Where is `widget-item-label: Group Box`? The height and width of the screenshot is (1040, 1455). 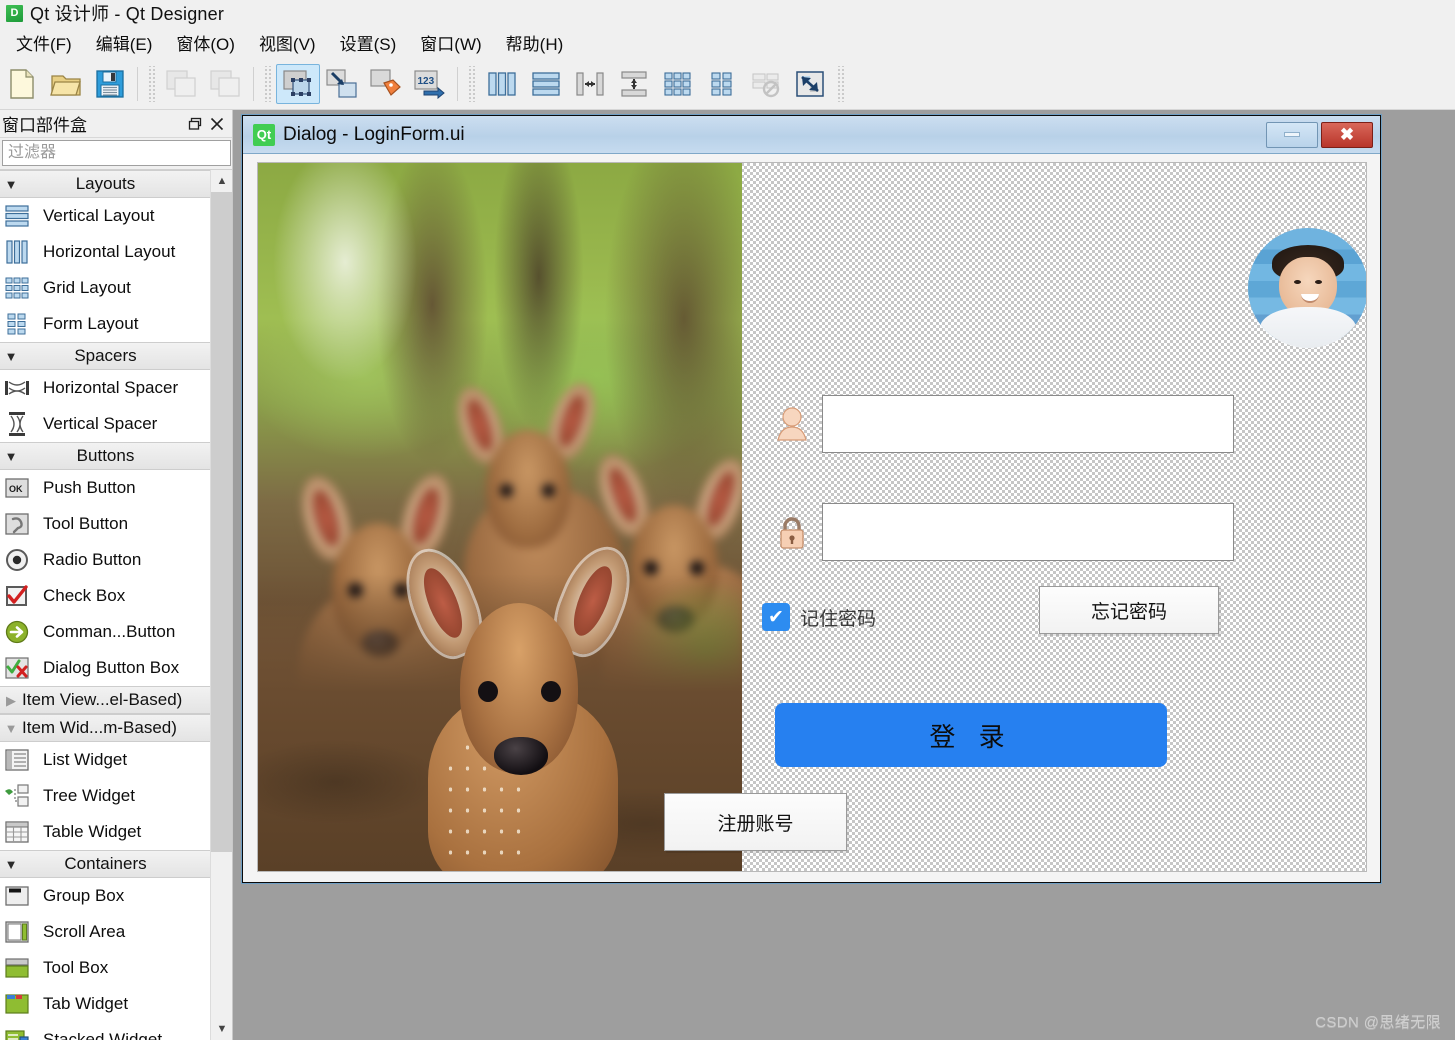 widget-item-label: Group Box is located at coordinates (84, 895).